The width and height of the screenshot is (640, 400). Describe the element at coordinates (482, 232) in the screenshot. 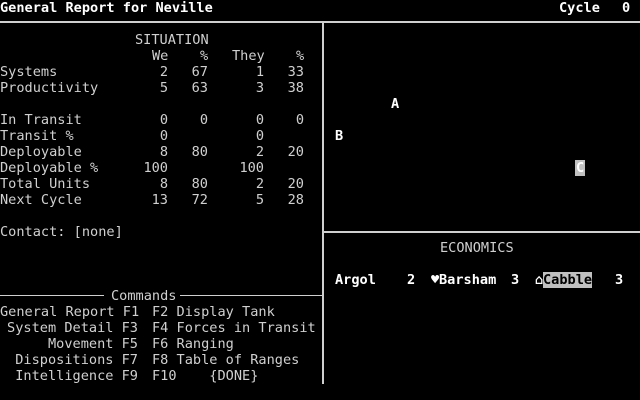

I see `economics-divider` at that location.